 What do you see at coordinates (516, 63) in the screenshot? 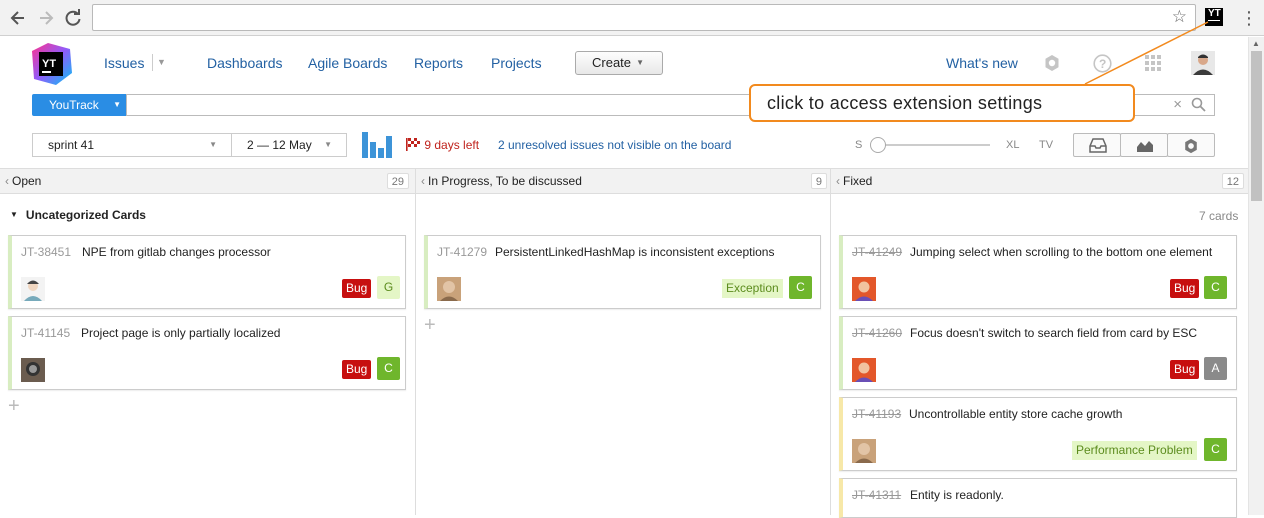
I see `nav-projects: Projects` at bounding box center [516, 63].